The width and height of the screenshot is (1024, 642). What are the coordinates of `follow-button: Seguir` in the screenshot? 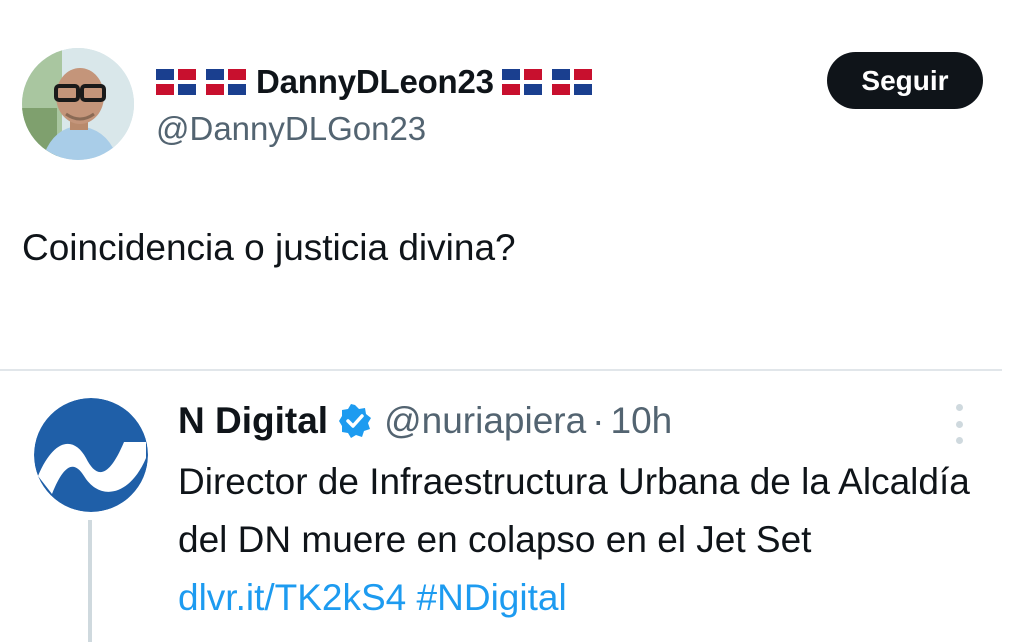 It's located at (905, 80).